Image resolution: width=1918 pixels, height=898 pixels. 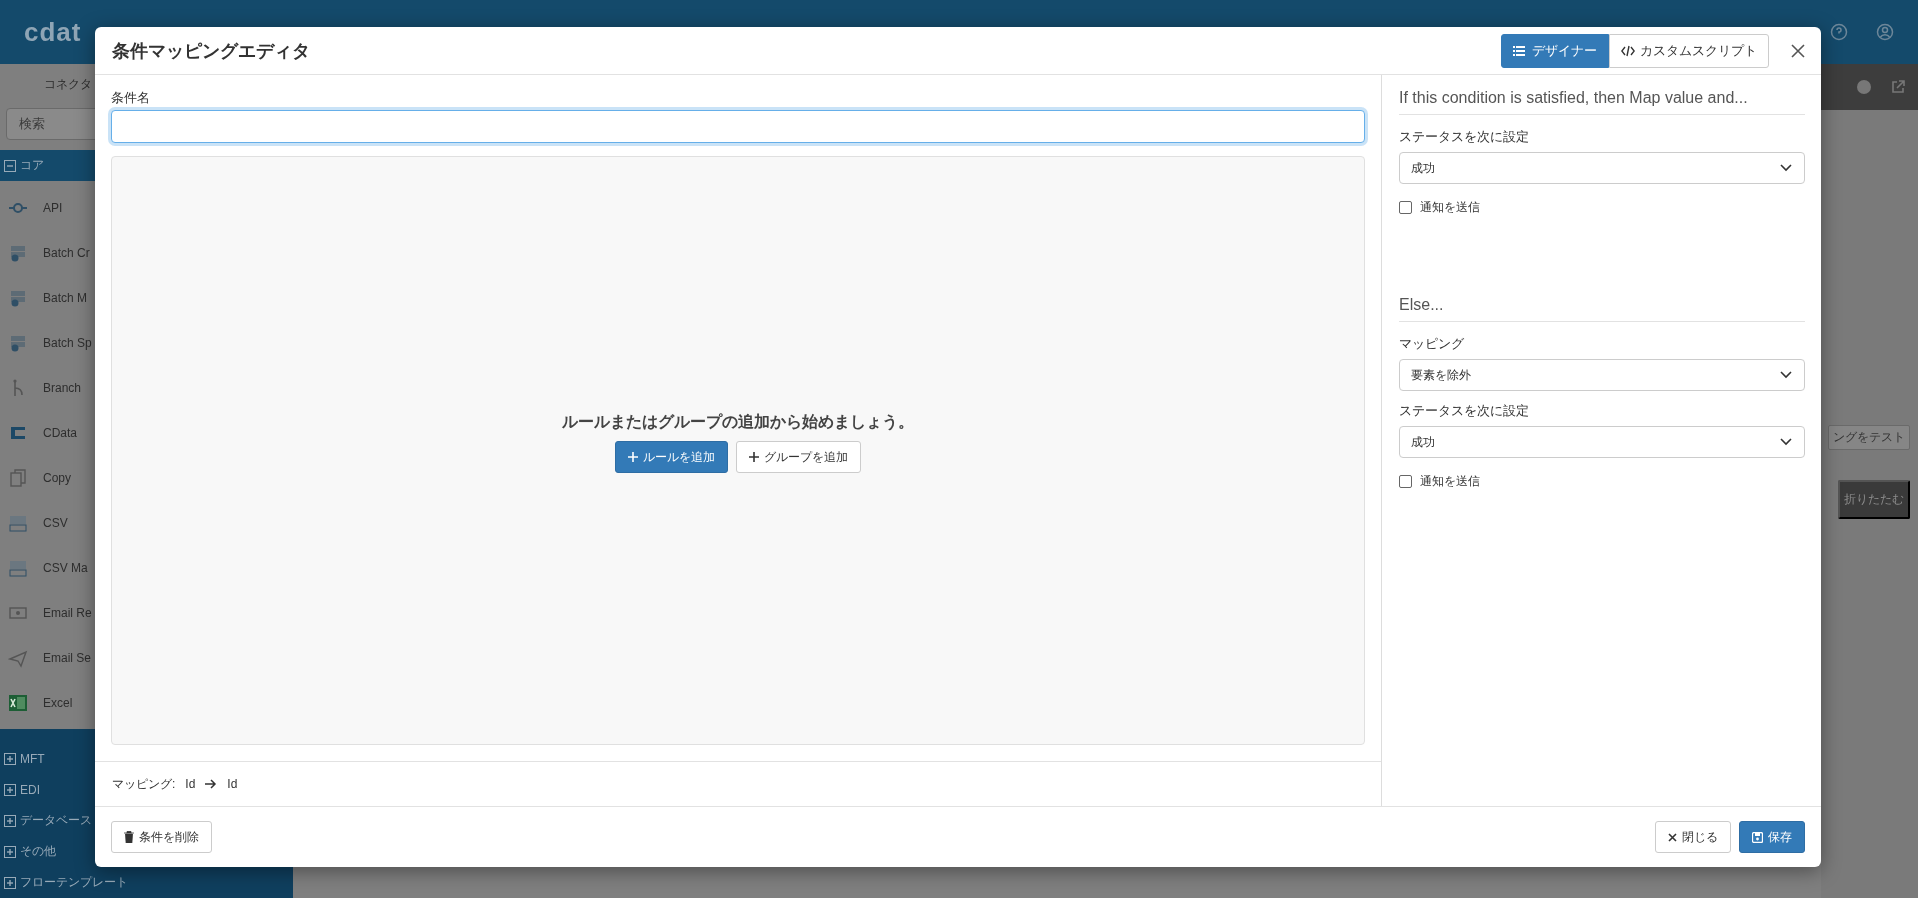 What do you see at coordinates (211, 51) in the screenshot?
I see `dialog-title: 条件マッピングエディタ` at bounding box center [211, 51].